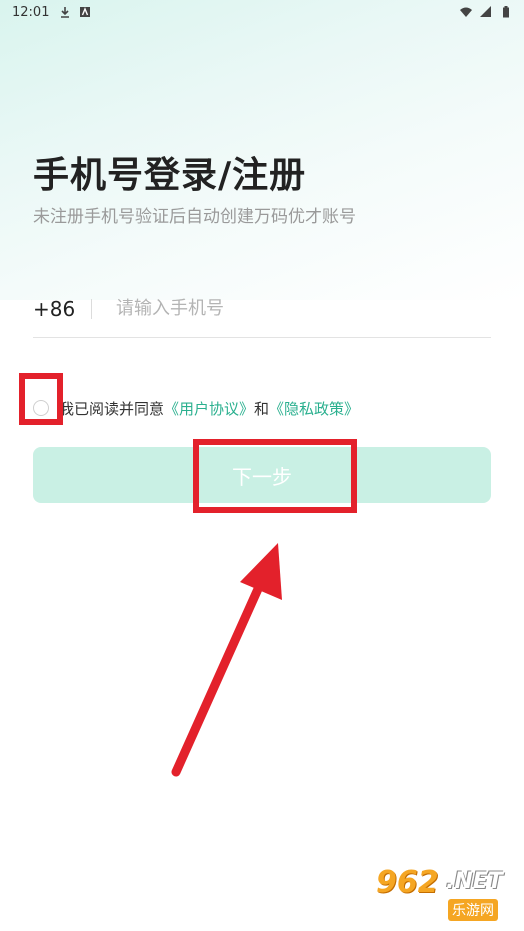 The height and width of the screenshot is (931, 524). What do you see at coordinates (473, 910) in the screenshot?
I see `watermark-subtitle: 乐游网` at bounding box center [473, 910].